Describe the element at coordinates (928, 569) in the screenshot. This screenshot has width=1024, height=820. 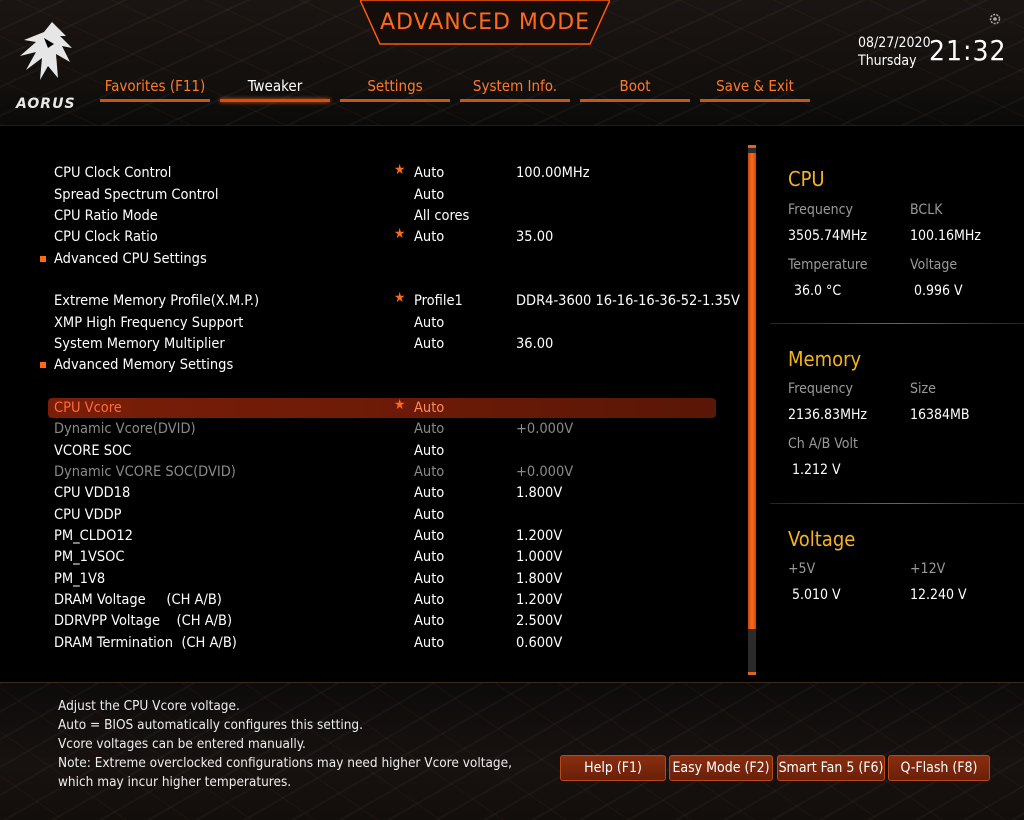
I see `voltage-12v-label: +12V` at that location.